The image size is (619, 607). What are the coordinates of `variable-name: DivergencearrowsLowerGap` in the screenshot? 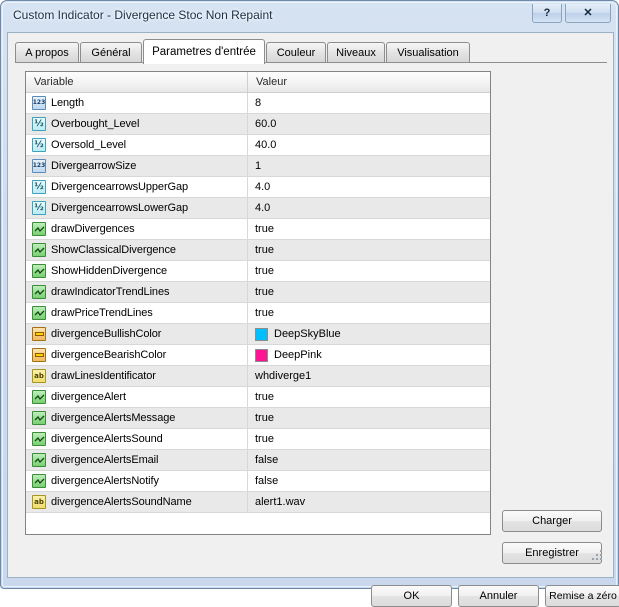 It's located at (119, 208).